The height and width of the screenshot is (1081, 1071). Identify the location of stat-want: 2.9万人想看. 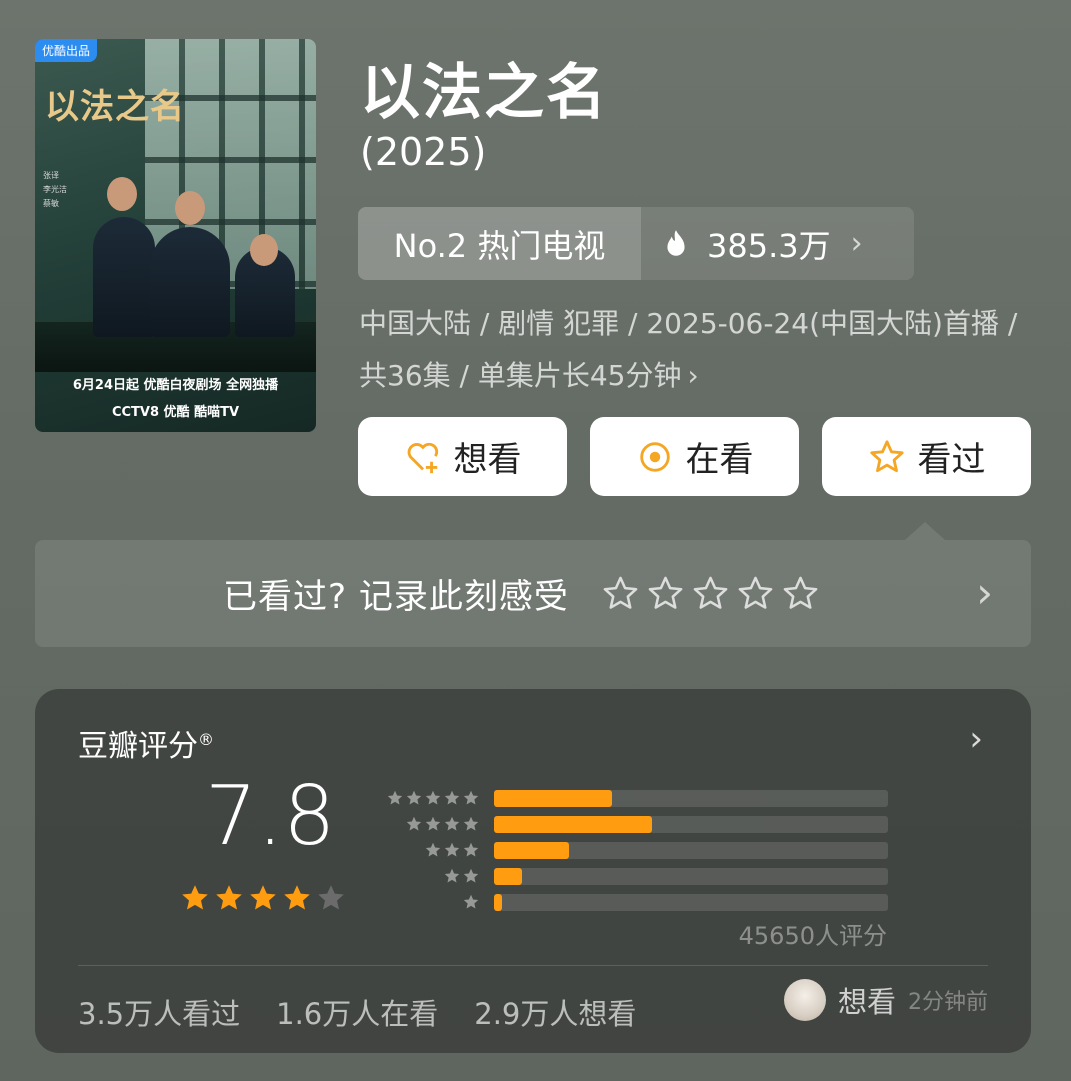
(555, 1014).